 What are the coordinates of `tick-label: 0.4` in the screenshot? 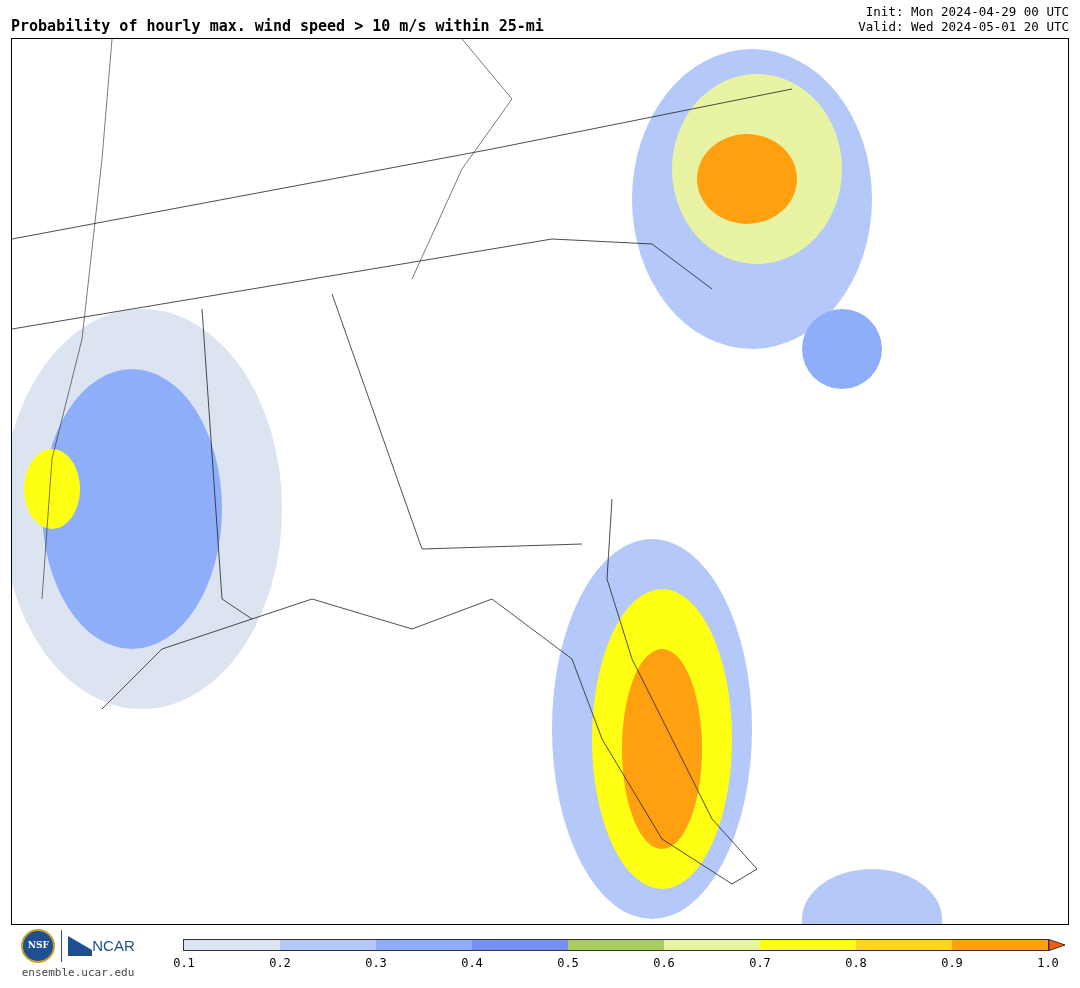 It's located at (472, 963).